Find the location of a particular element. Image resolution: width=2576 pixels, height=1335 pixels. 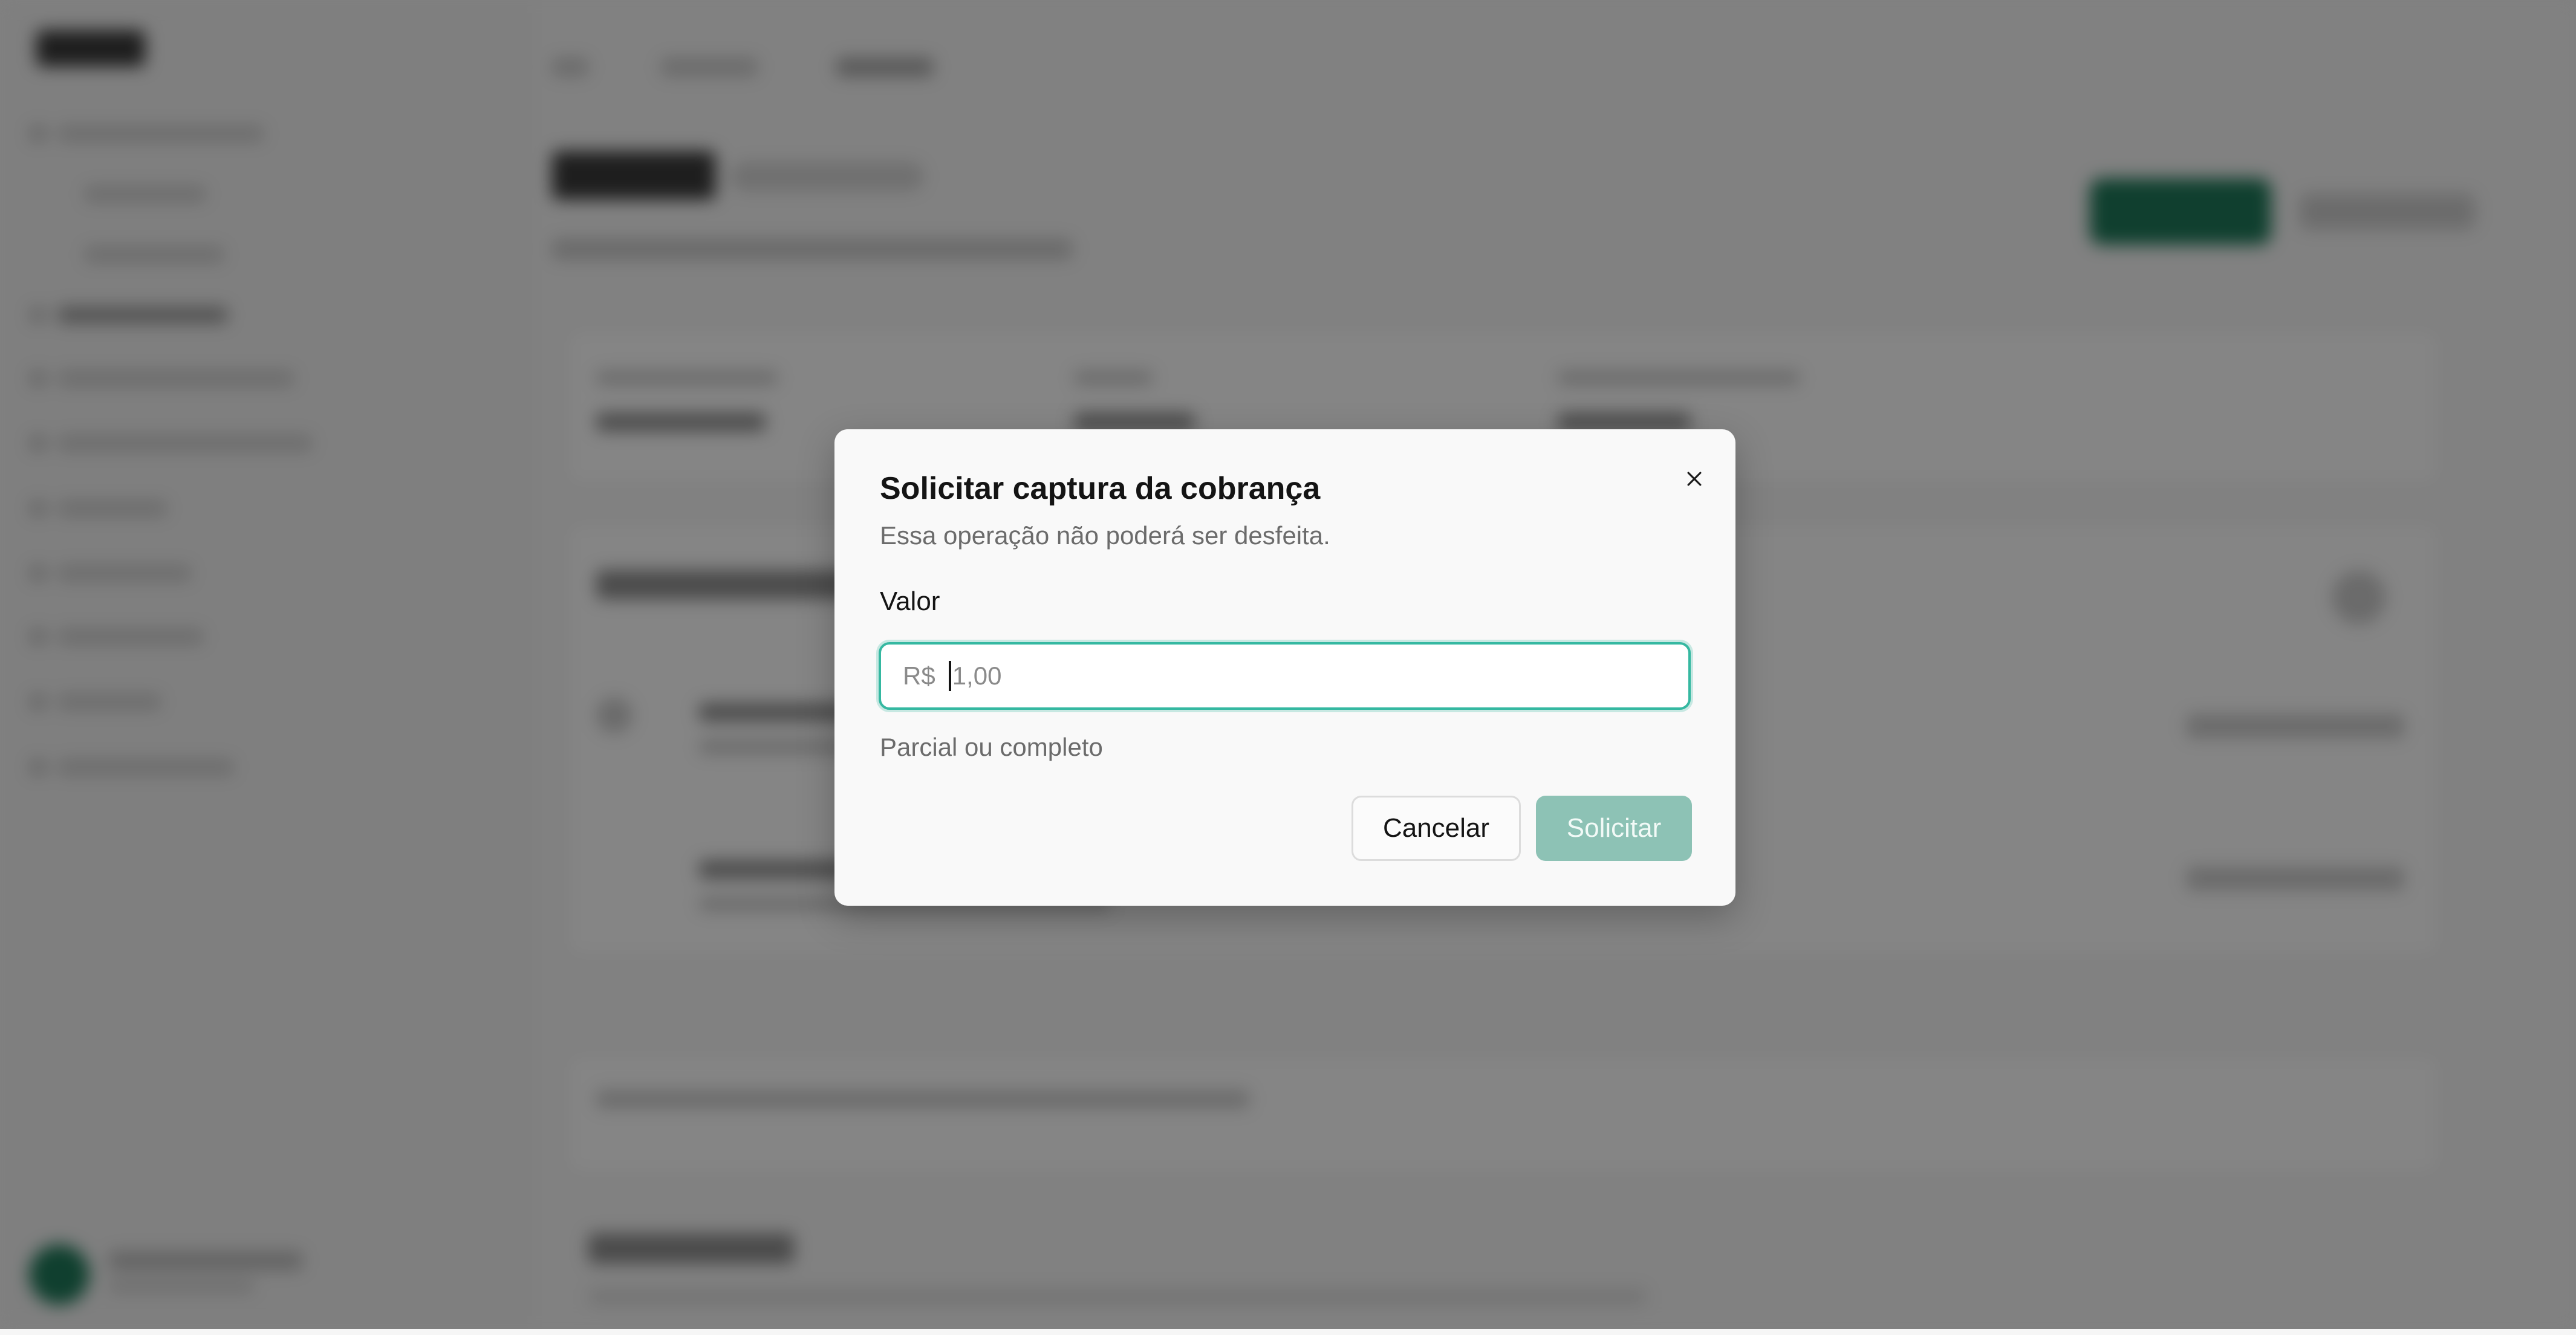

text-caret is located at coordinates (949, 676).